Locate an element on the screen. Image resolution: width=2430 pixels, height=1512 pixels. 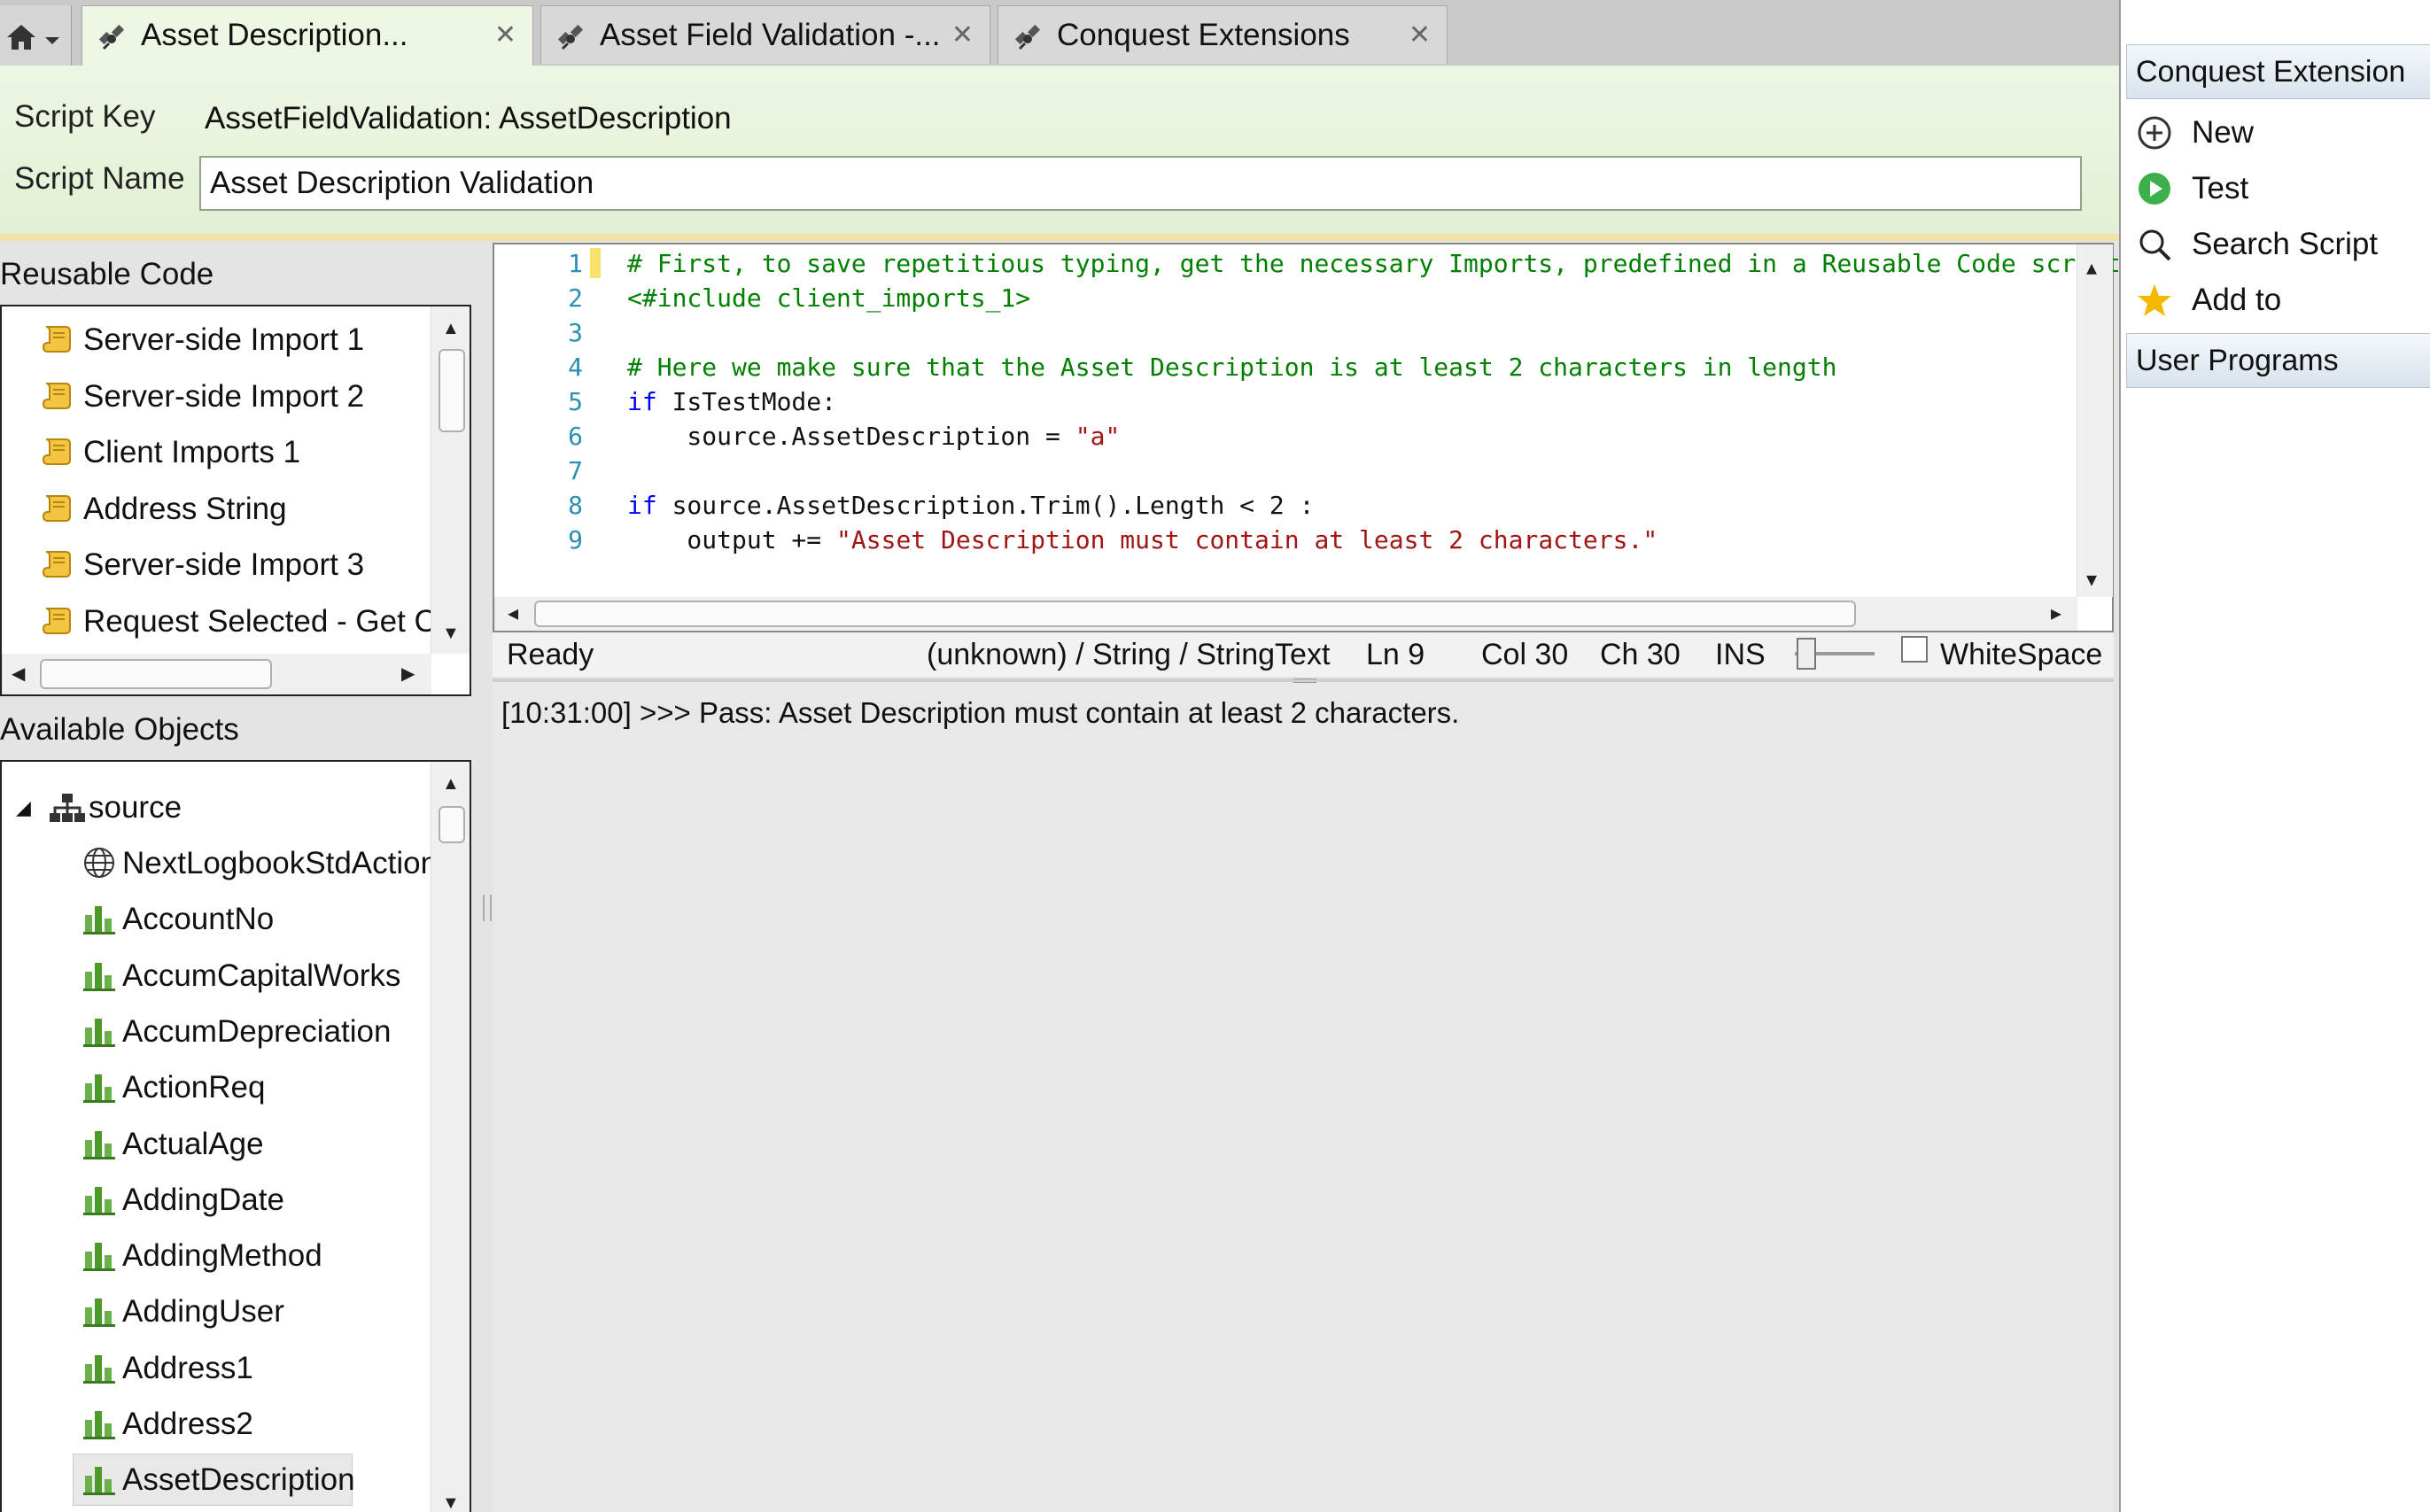
plus-circle-icon is located at coordinates (2154, 133).